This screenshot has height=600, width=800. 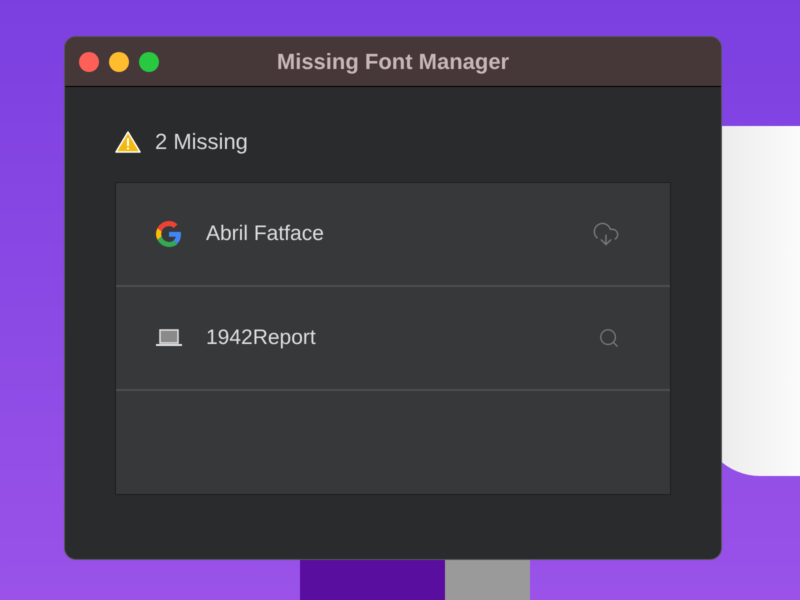 What do you see at coordinates (261, 338) in the screenshot?
I see `font-name: 1942Report` at bounding box center [261, 338].